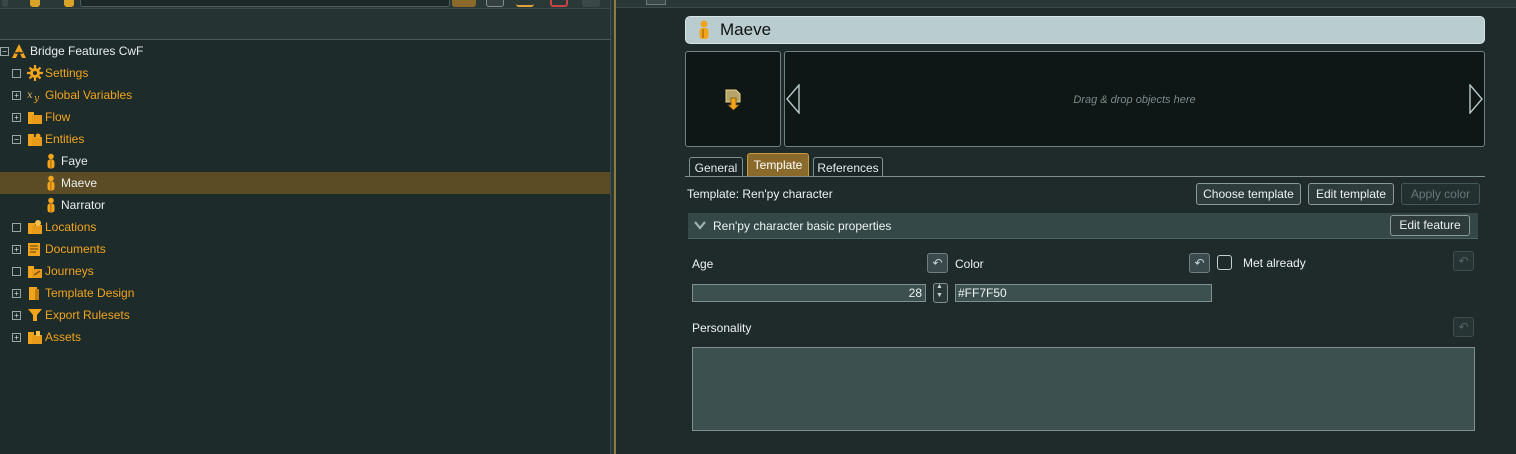 The height and width of the screenshot is (454, 1516). I want to click on tree-item-label: Settings, so click(67, 73).